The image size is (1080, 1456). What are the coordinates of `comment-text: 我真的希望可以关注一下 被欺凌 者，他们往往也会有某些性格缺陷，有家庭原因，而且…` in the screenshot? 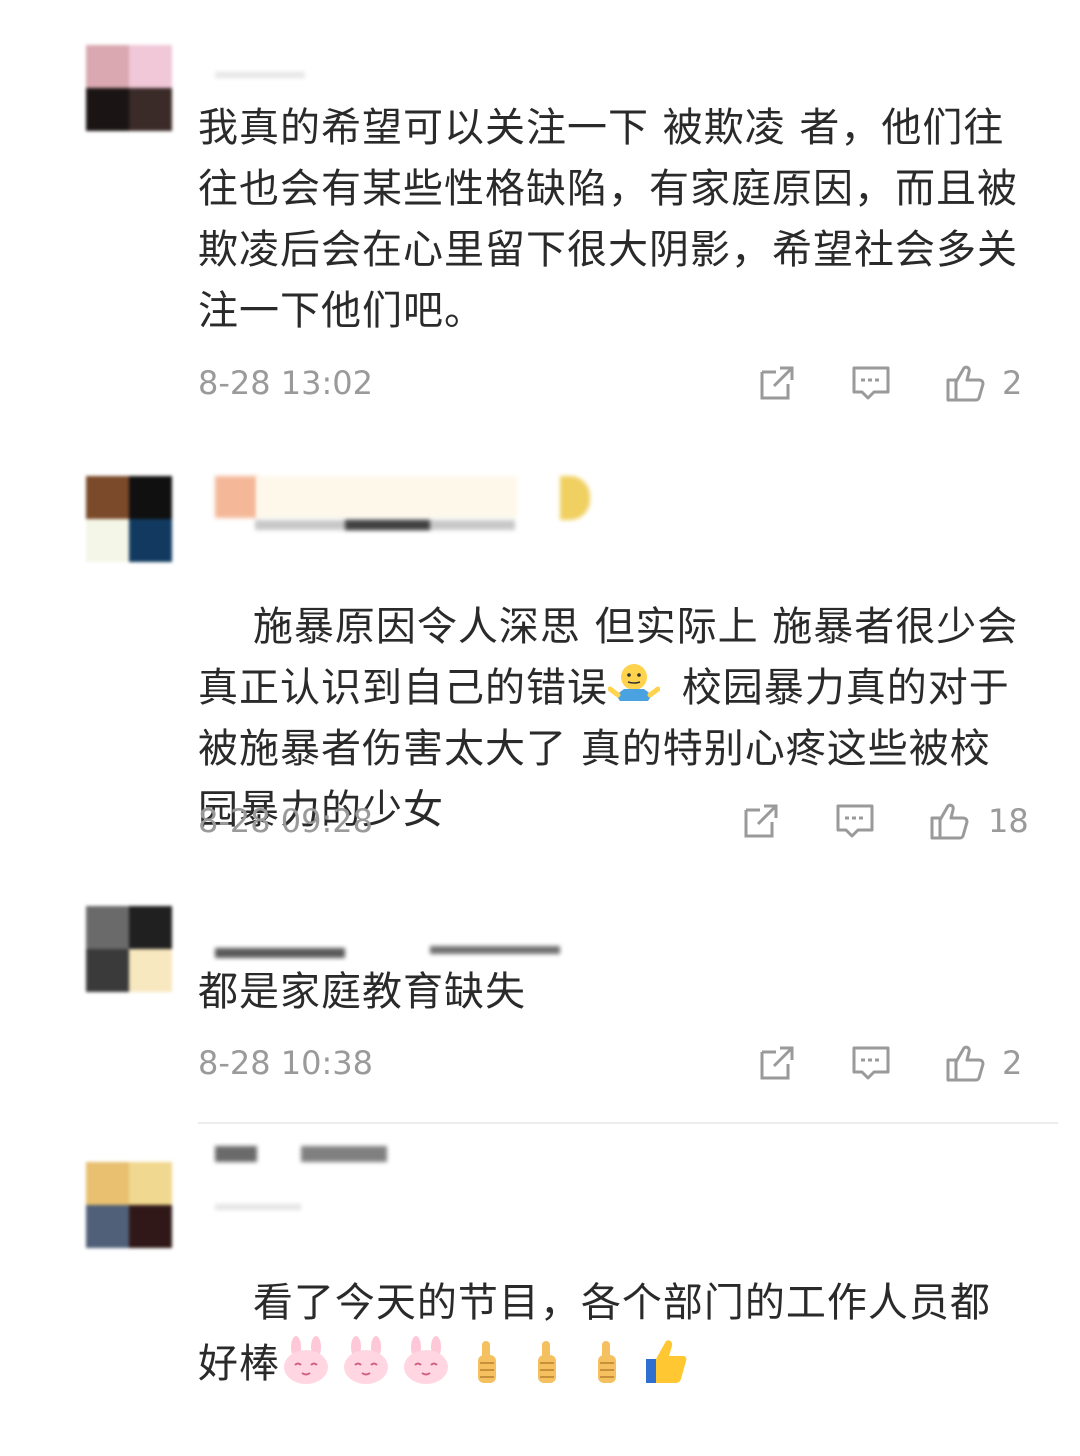 It's located at (608, 219).